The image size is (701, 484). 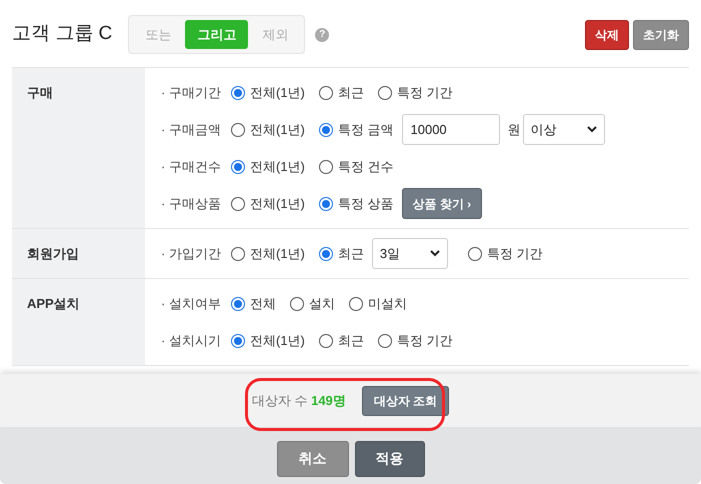 I want to click on radio-option: 특정 상품, so click(x=356, y=204).